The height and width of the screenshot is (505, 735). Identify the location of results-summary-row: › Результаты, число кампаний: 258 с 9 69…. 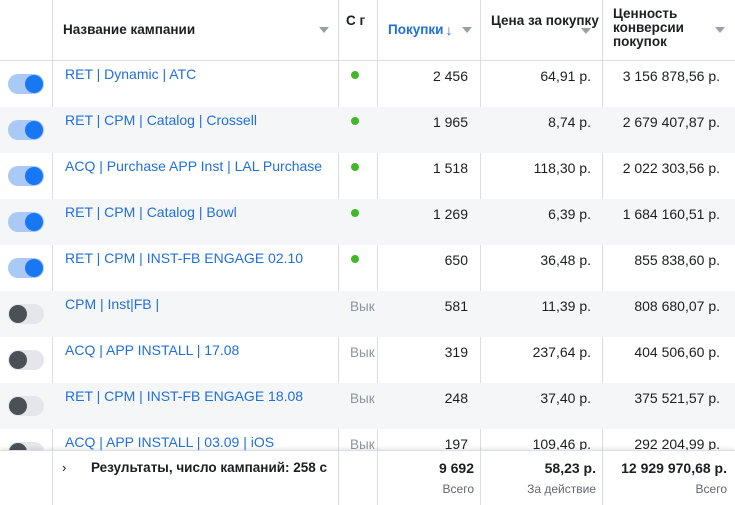
(367, 477).